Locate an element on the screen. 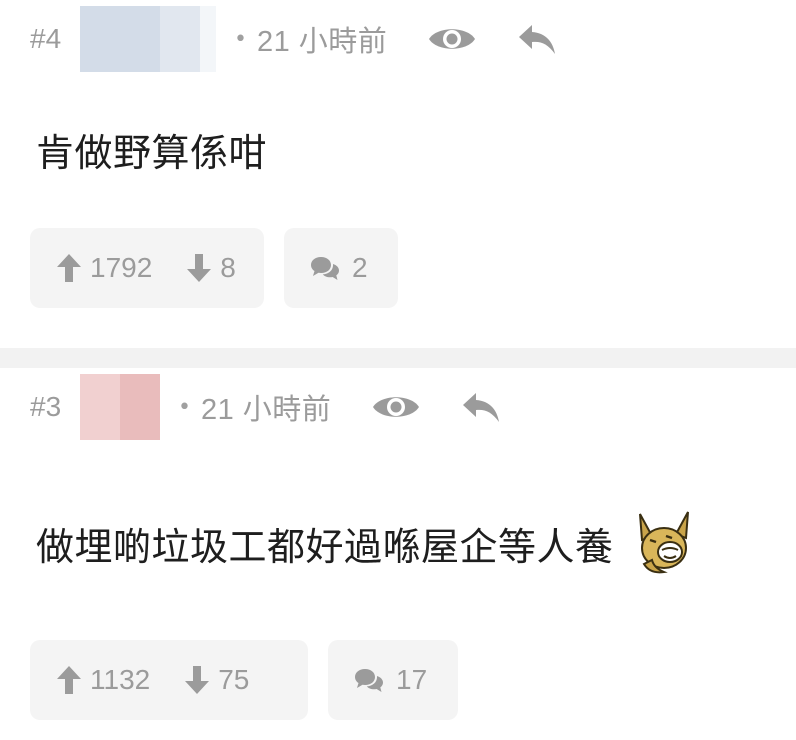  floor-number: #3 is located at coordinates (46, 406).